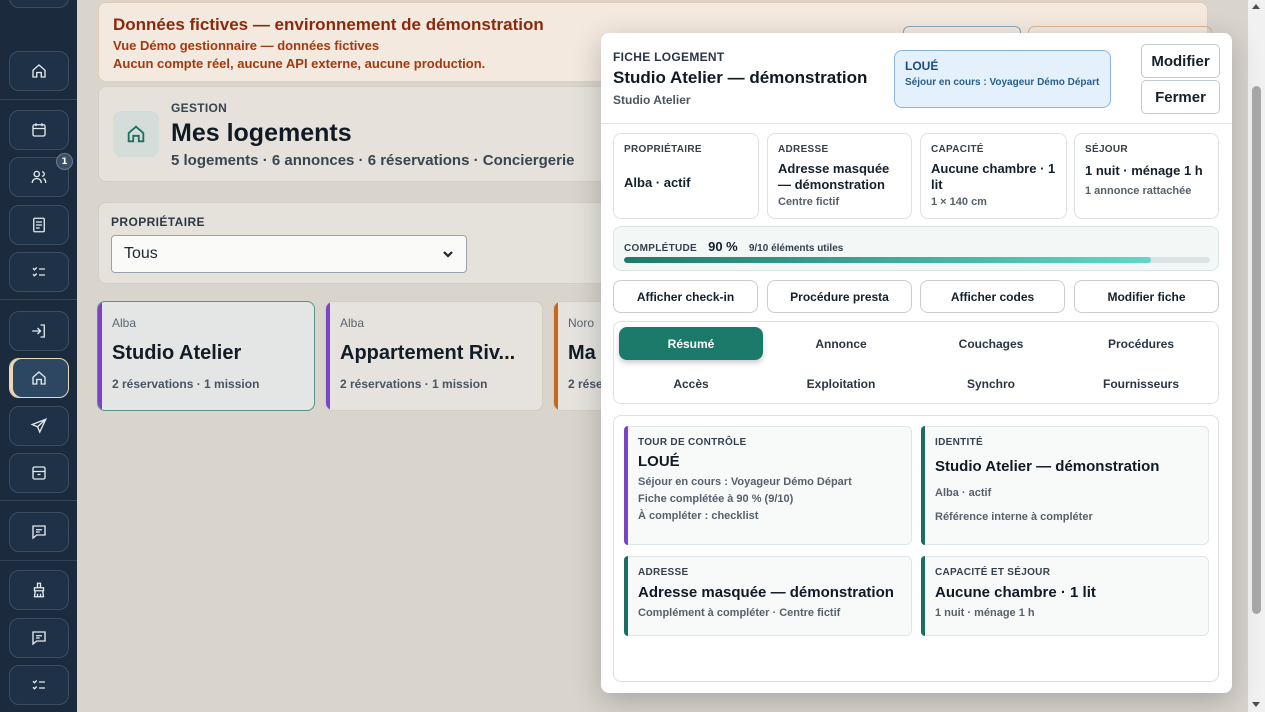  I want to click on tab-synchro: Synchro, so click(991, 383).